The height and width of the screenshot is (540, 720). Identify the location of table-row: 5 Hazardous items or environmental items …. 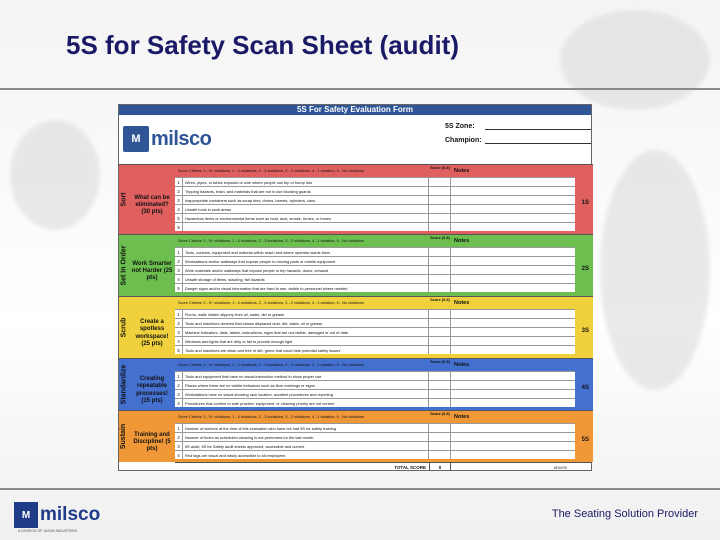
(375, 217).